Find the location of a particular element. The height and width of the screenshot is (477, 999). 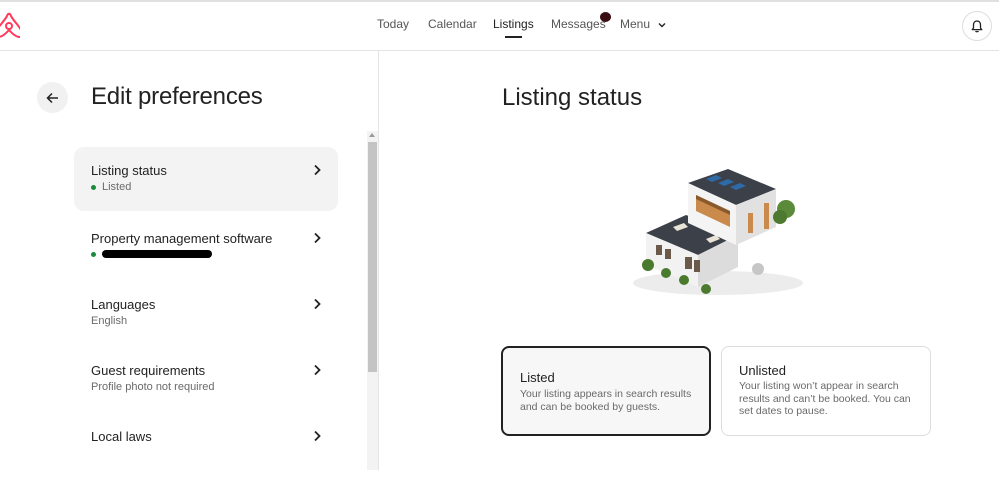

arrow-left-icon is located at coordinates (52, 97).